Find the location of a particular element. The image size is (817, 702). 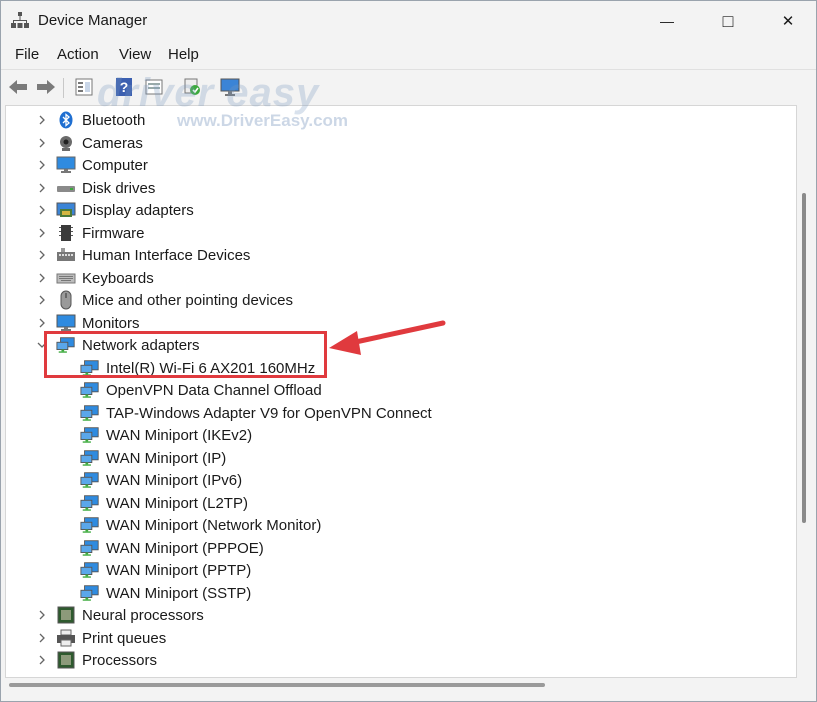

minimize-button: — is located at coordinates (667, 21).